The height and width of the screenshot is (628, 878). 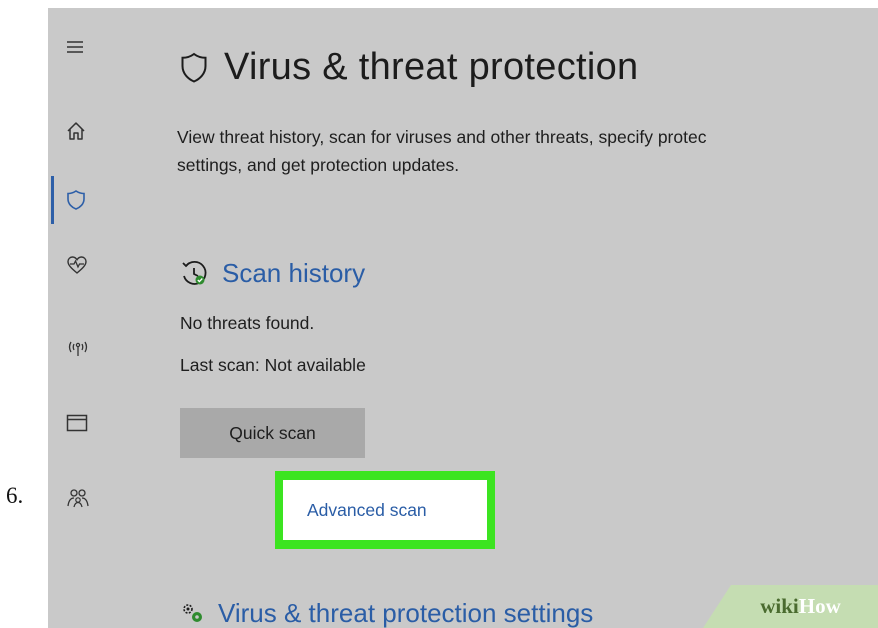 I want to click on sidebar, so click(x=90, y=318).